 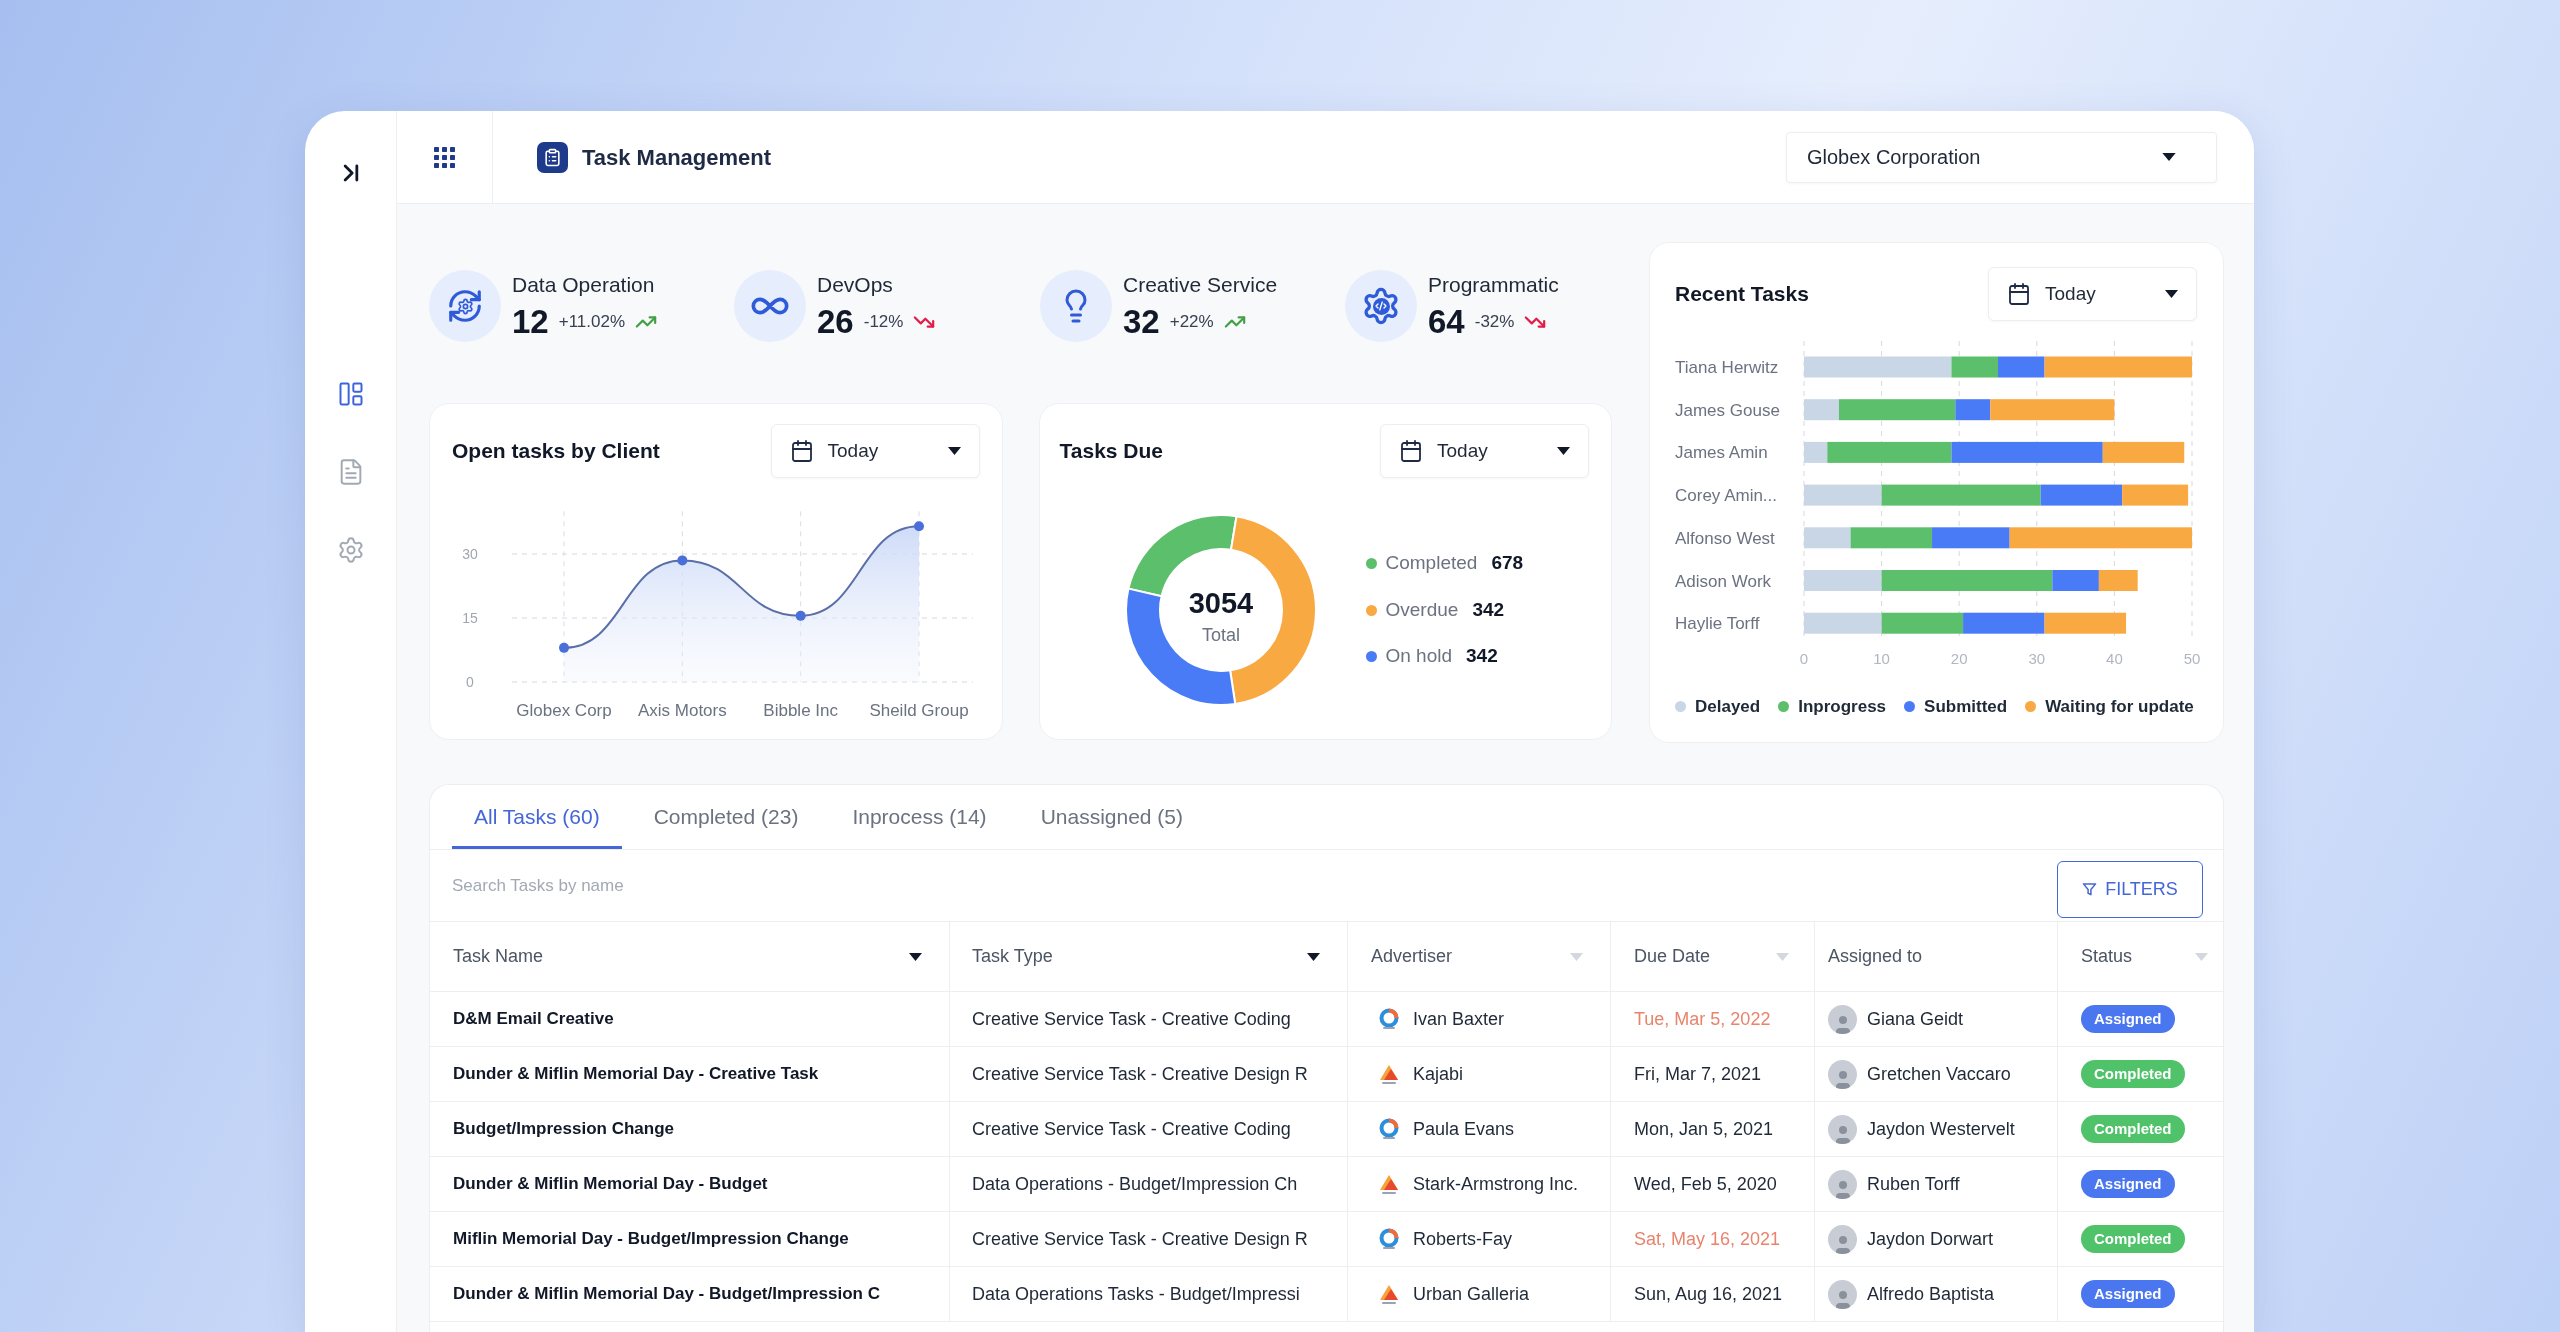 What do you see at coordinates (2107, 956) in the screenshot?
I see `column-header: Status` at bounding box center [2107, 956].